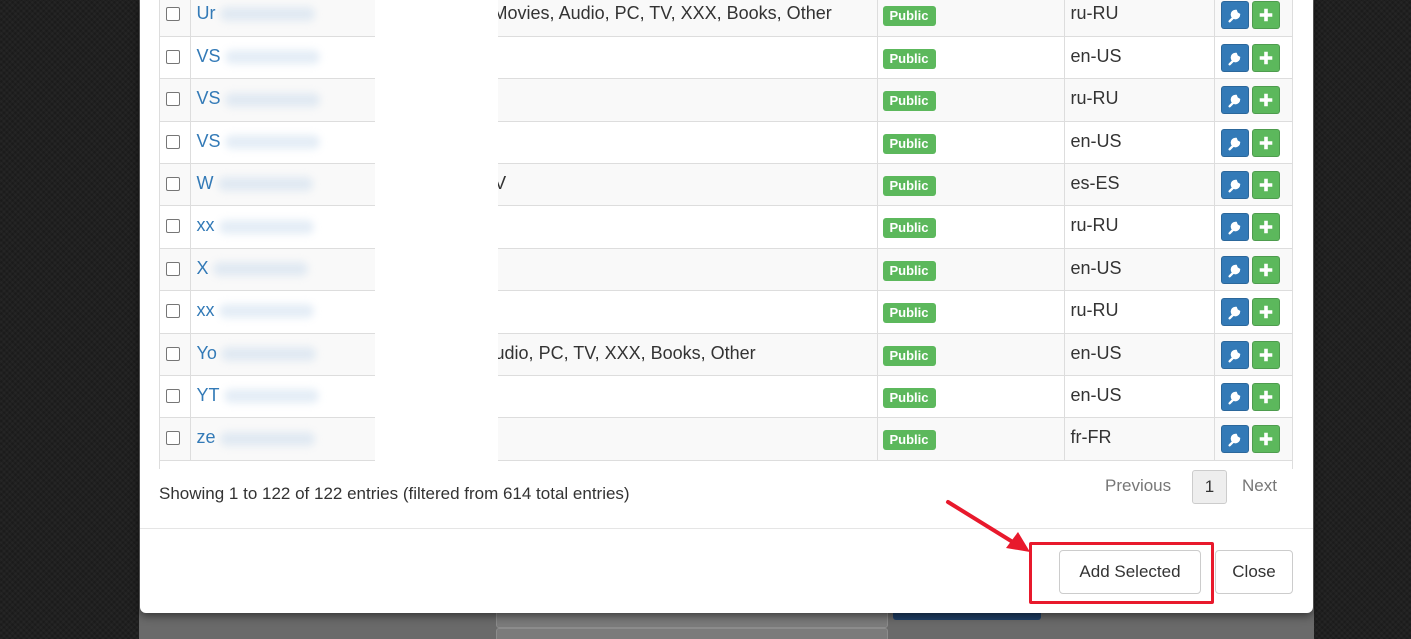  I want to click on pagination-page-1: 1, so click(1209, 487).